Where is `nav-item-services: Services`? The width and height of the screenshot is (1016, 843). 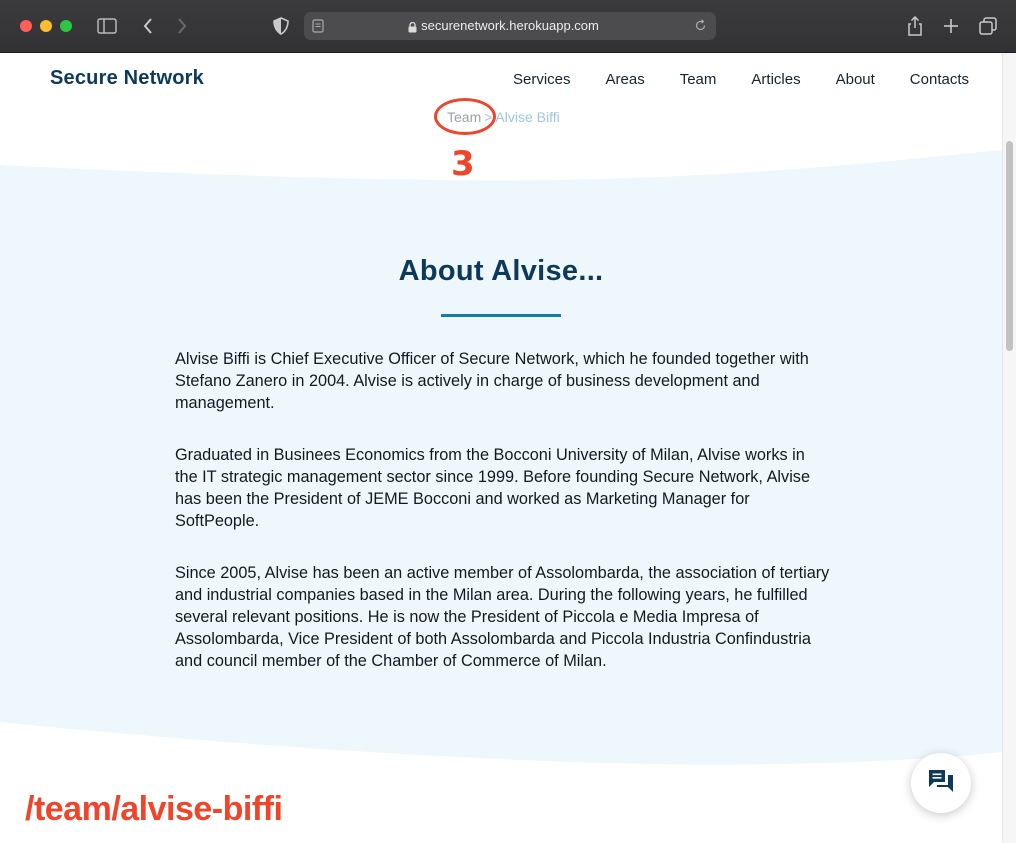 nav-item-services: Services is located at coordinates (542, 79).